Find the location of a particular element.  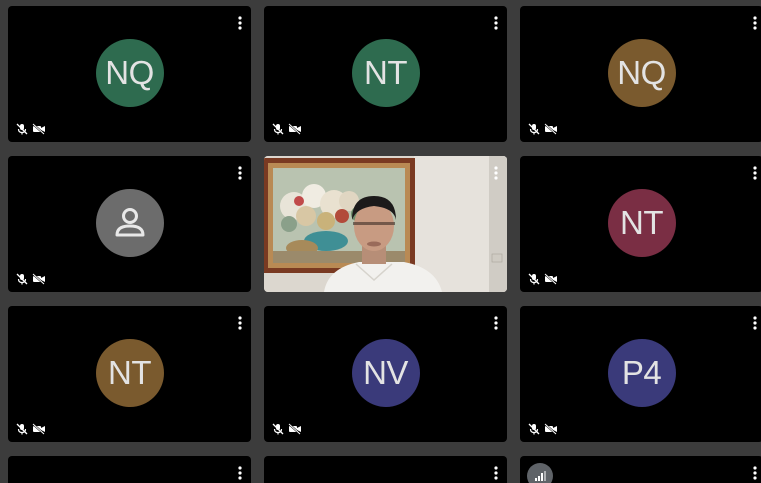

avatar is located at coordinates (129, 223).